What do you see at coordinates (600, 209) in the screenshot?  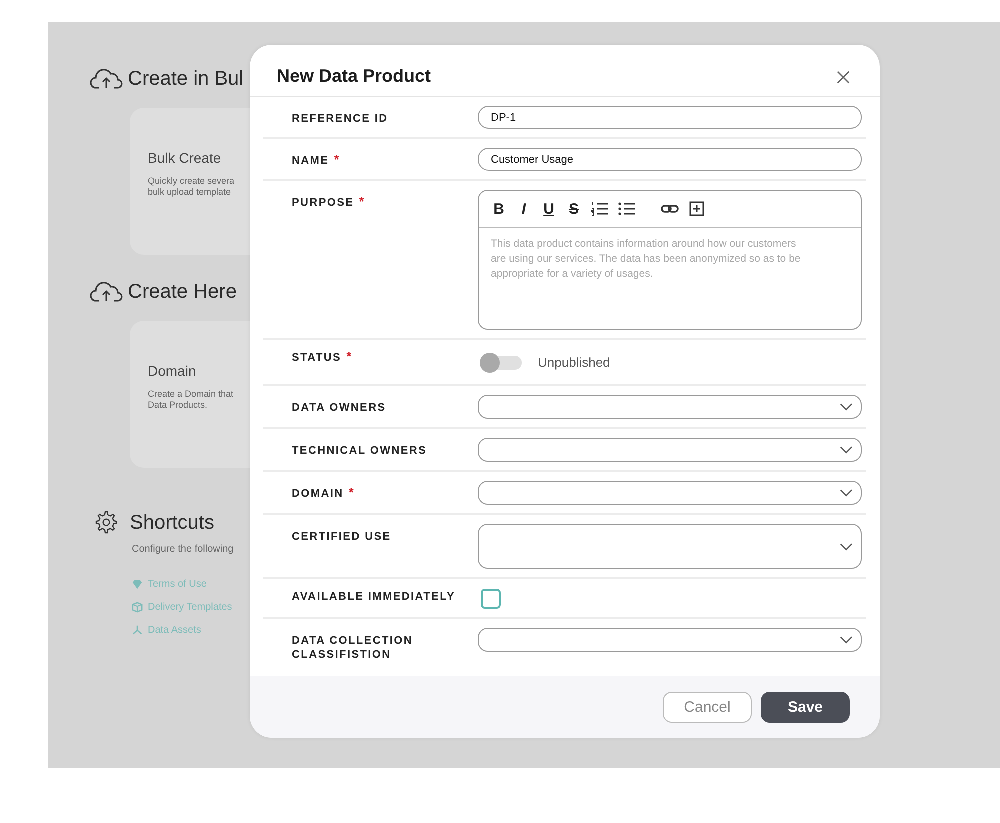 I see `numbered-list-icon` at bounding box center [600, 209].